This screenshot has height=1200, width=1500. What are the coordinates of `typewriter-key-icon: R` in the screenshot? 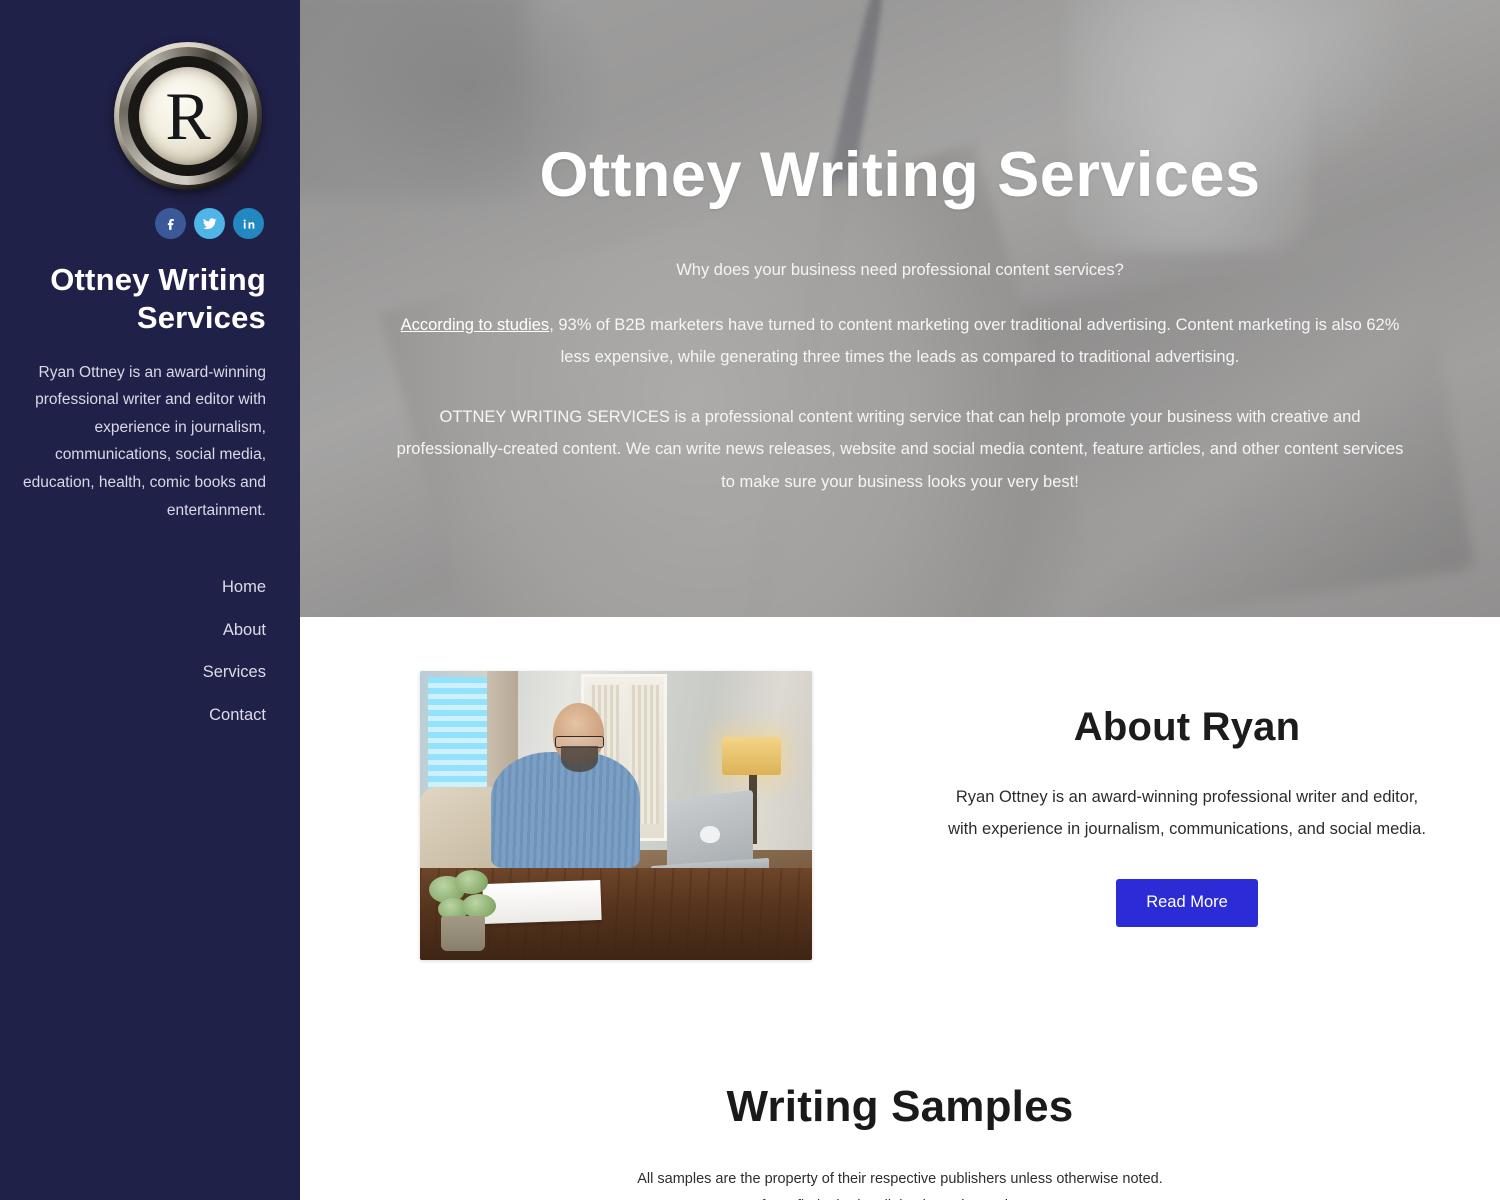 It's located at (188, 116).